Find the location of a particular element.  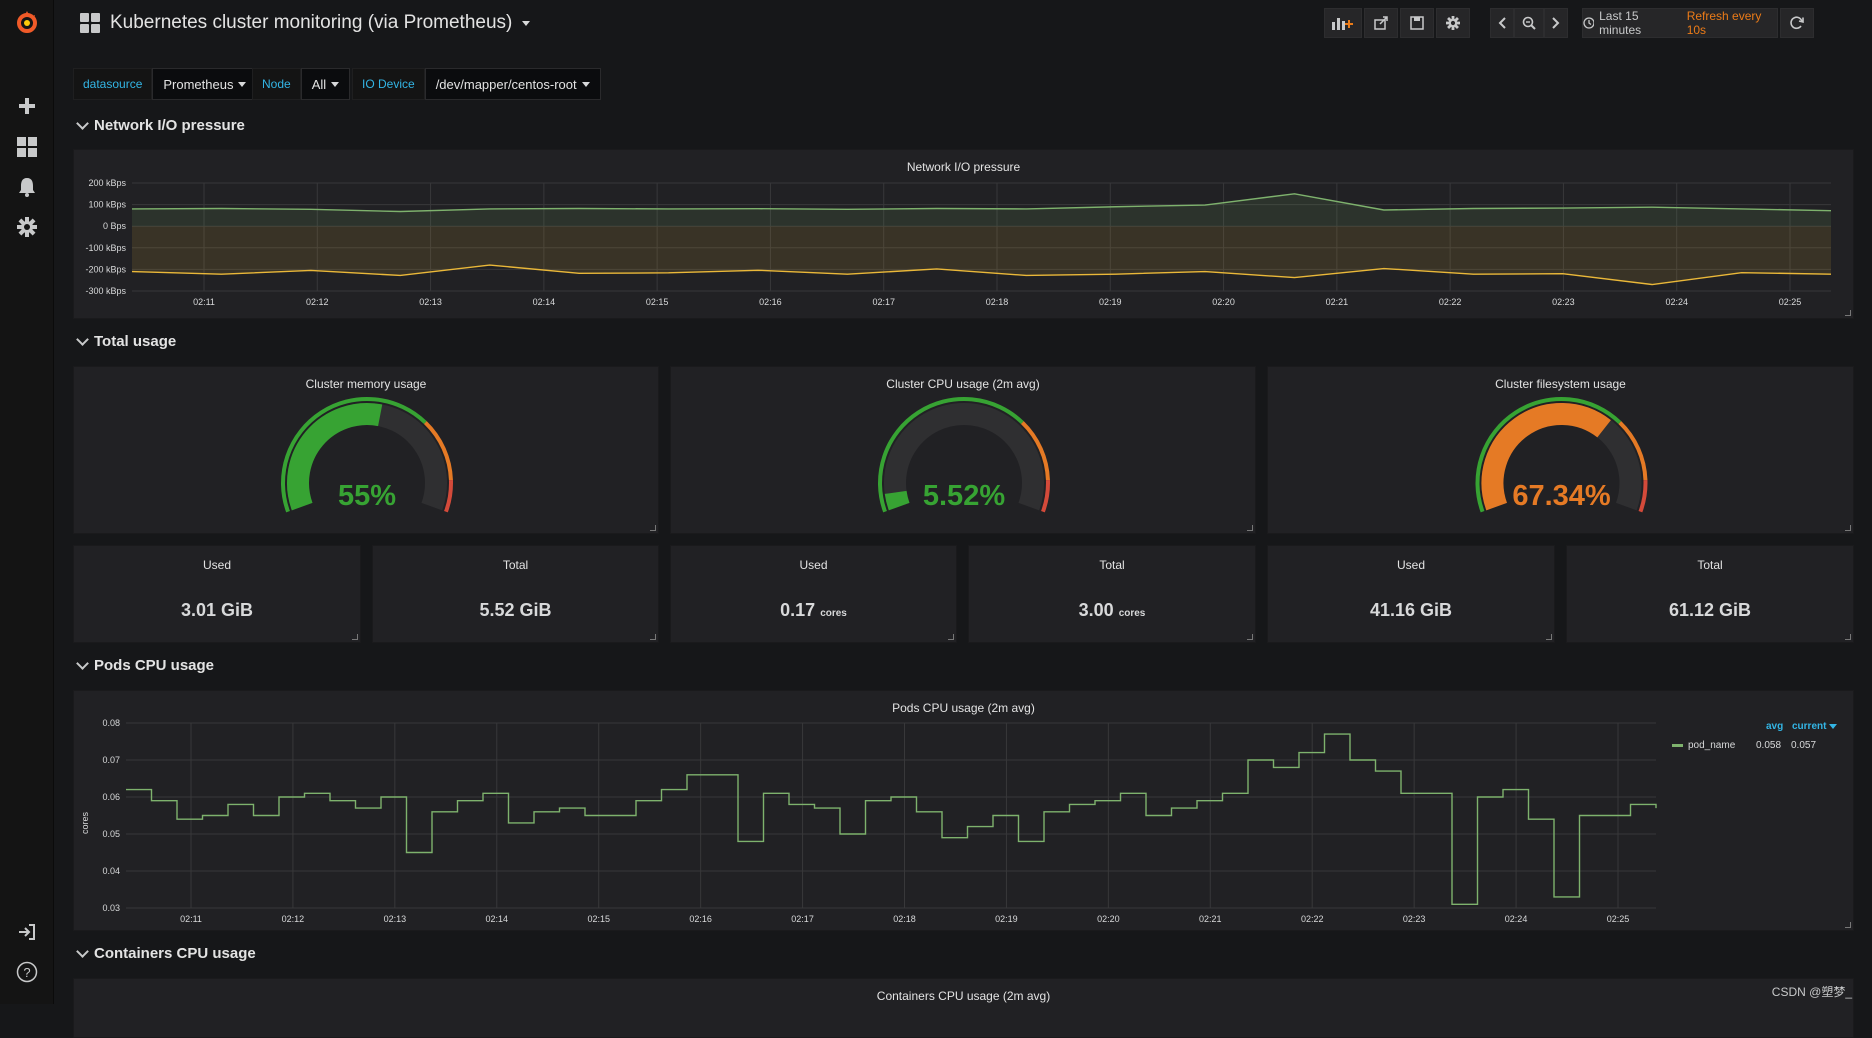

time-range-label: Last 15 minutes is located at coordinates (1620, 23).